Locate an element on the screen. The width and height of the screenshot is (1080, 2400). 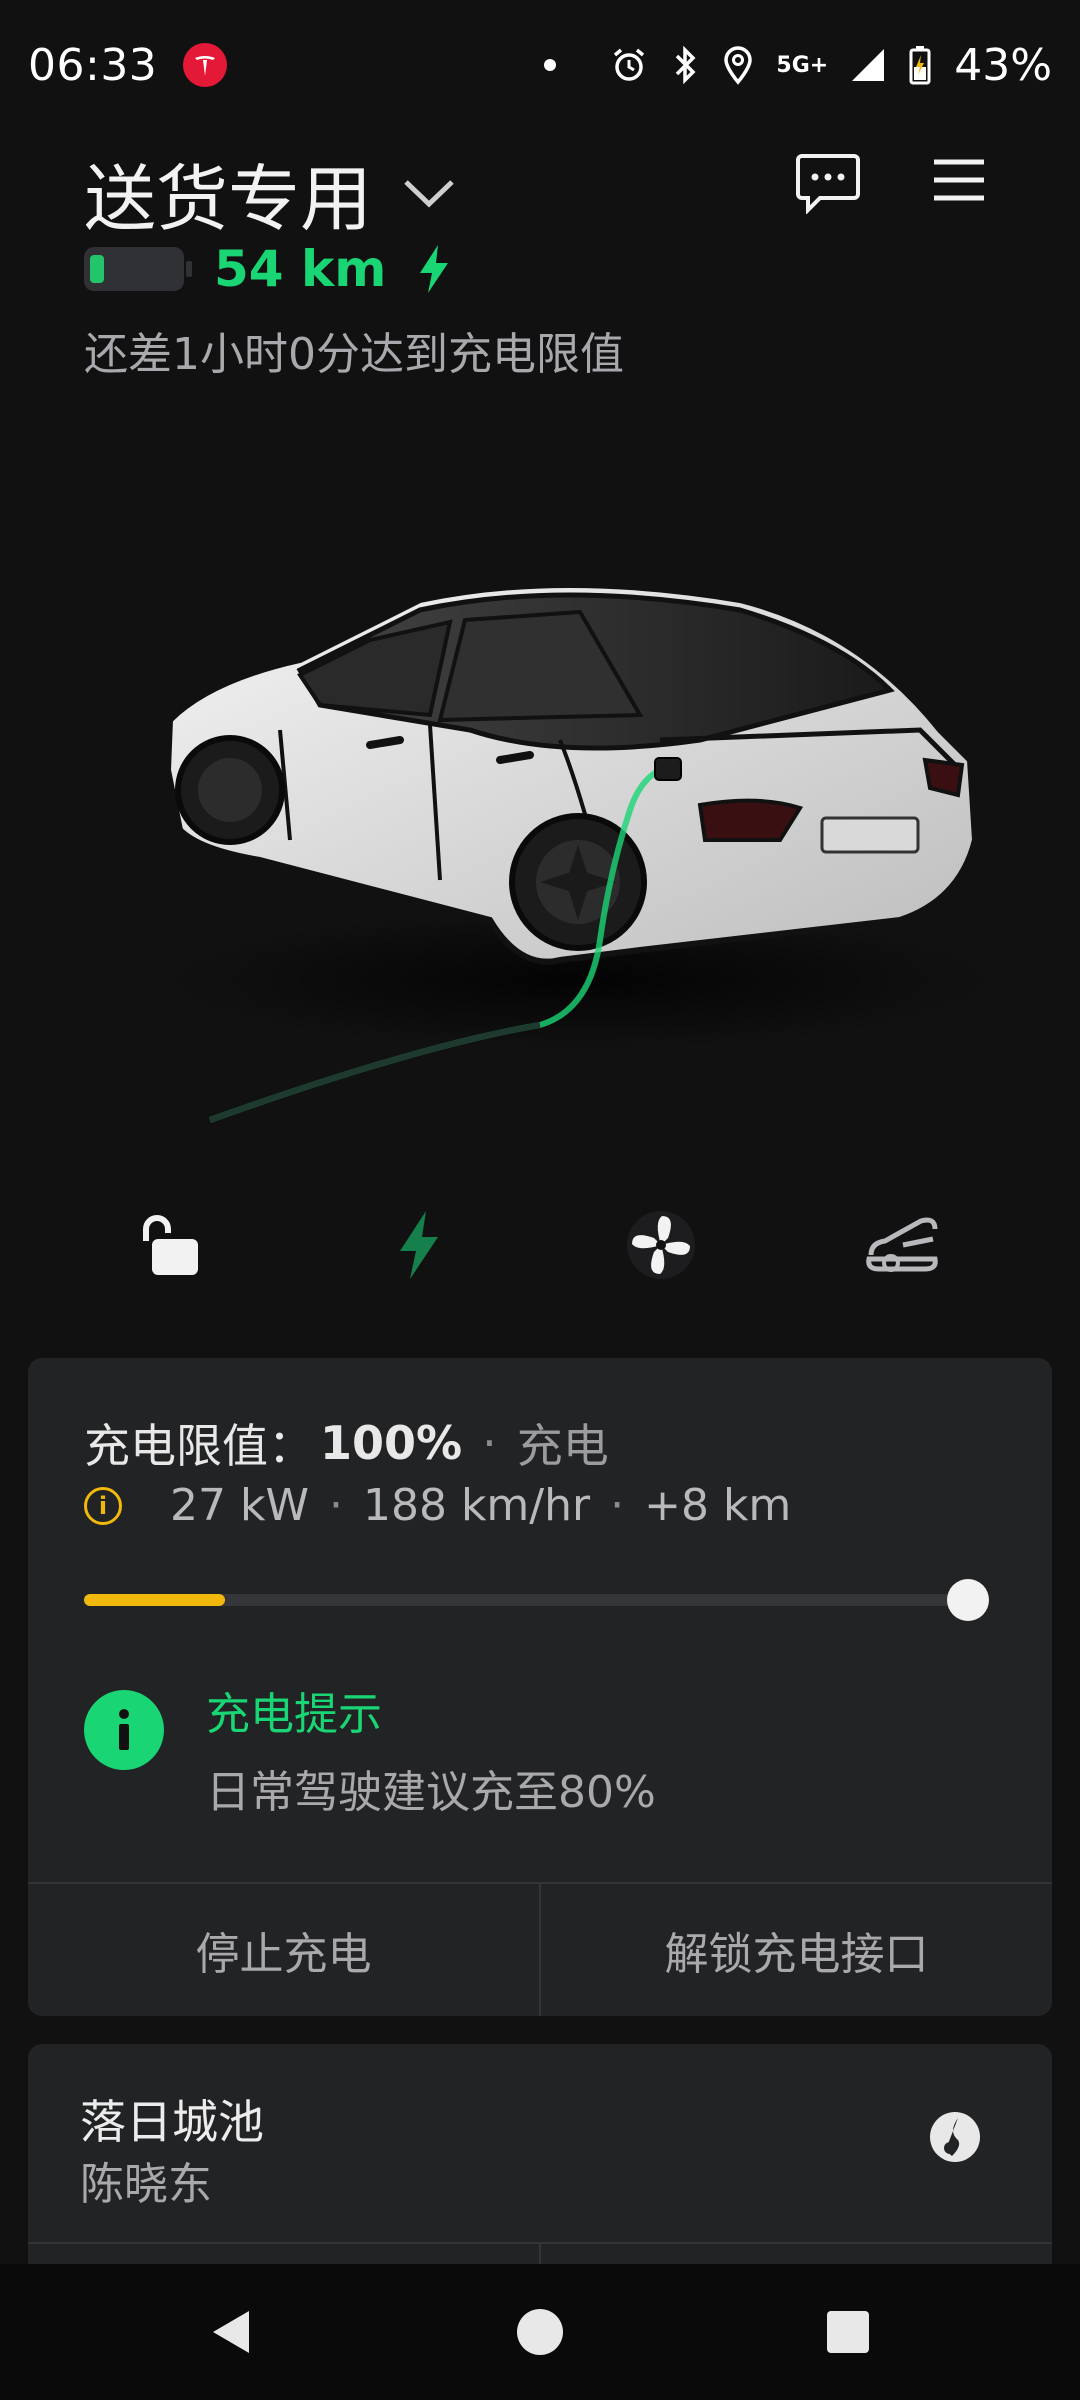
home-button is located at coordinates (540, 2332).